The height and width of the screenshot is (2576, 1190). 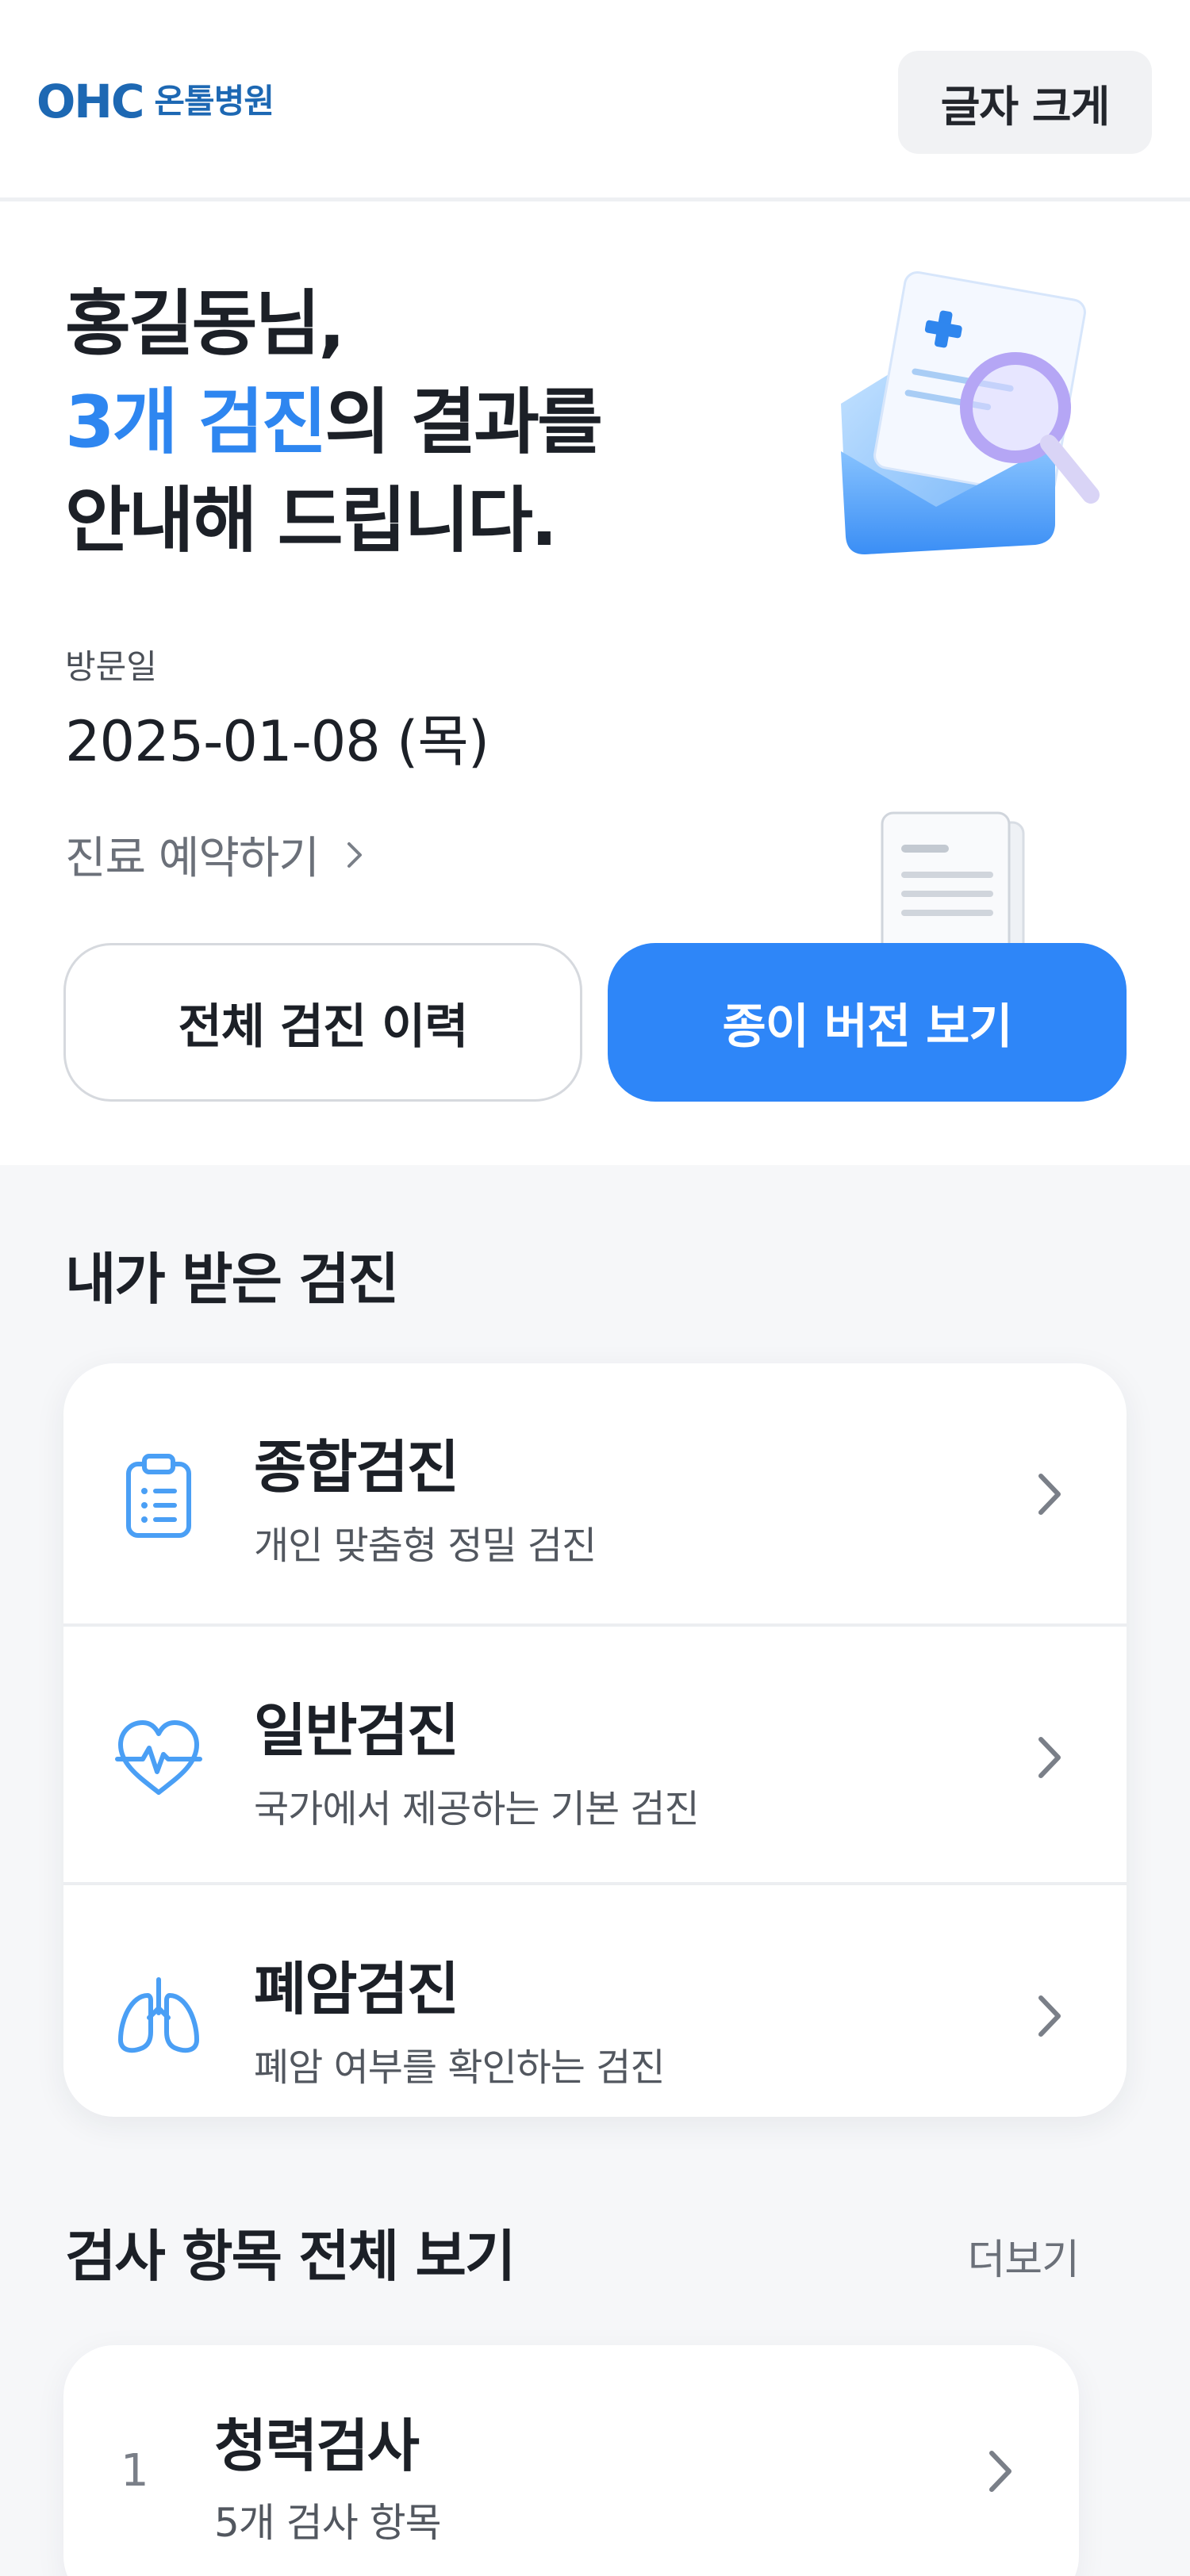 I want to click on font-size-button: 글자 크게, so click(x=1025, y=103).